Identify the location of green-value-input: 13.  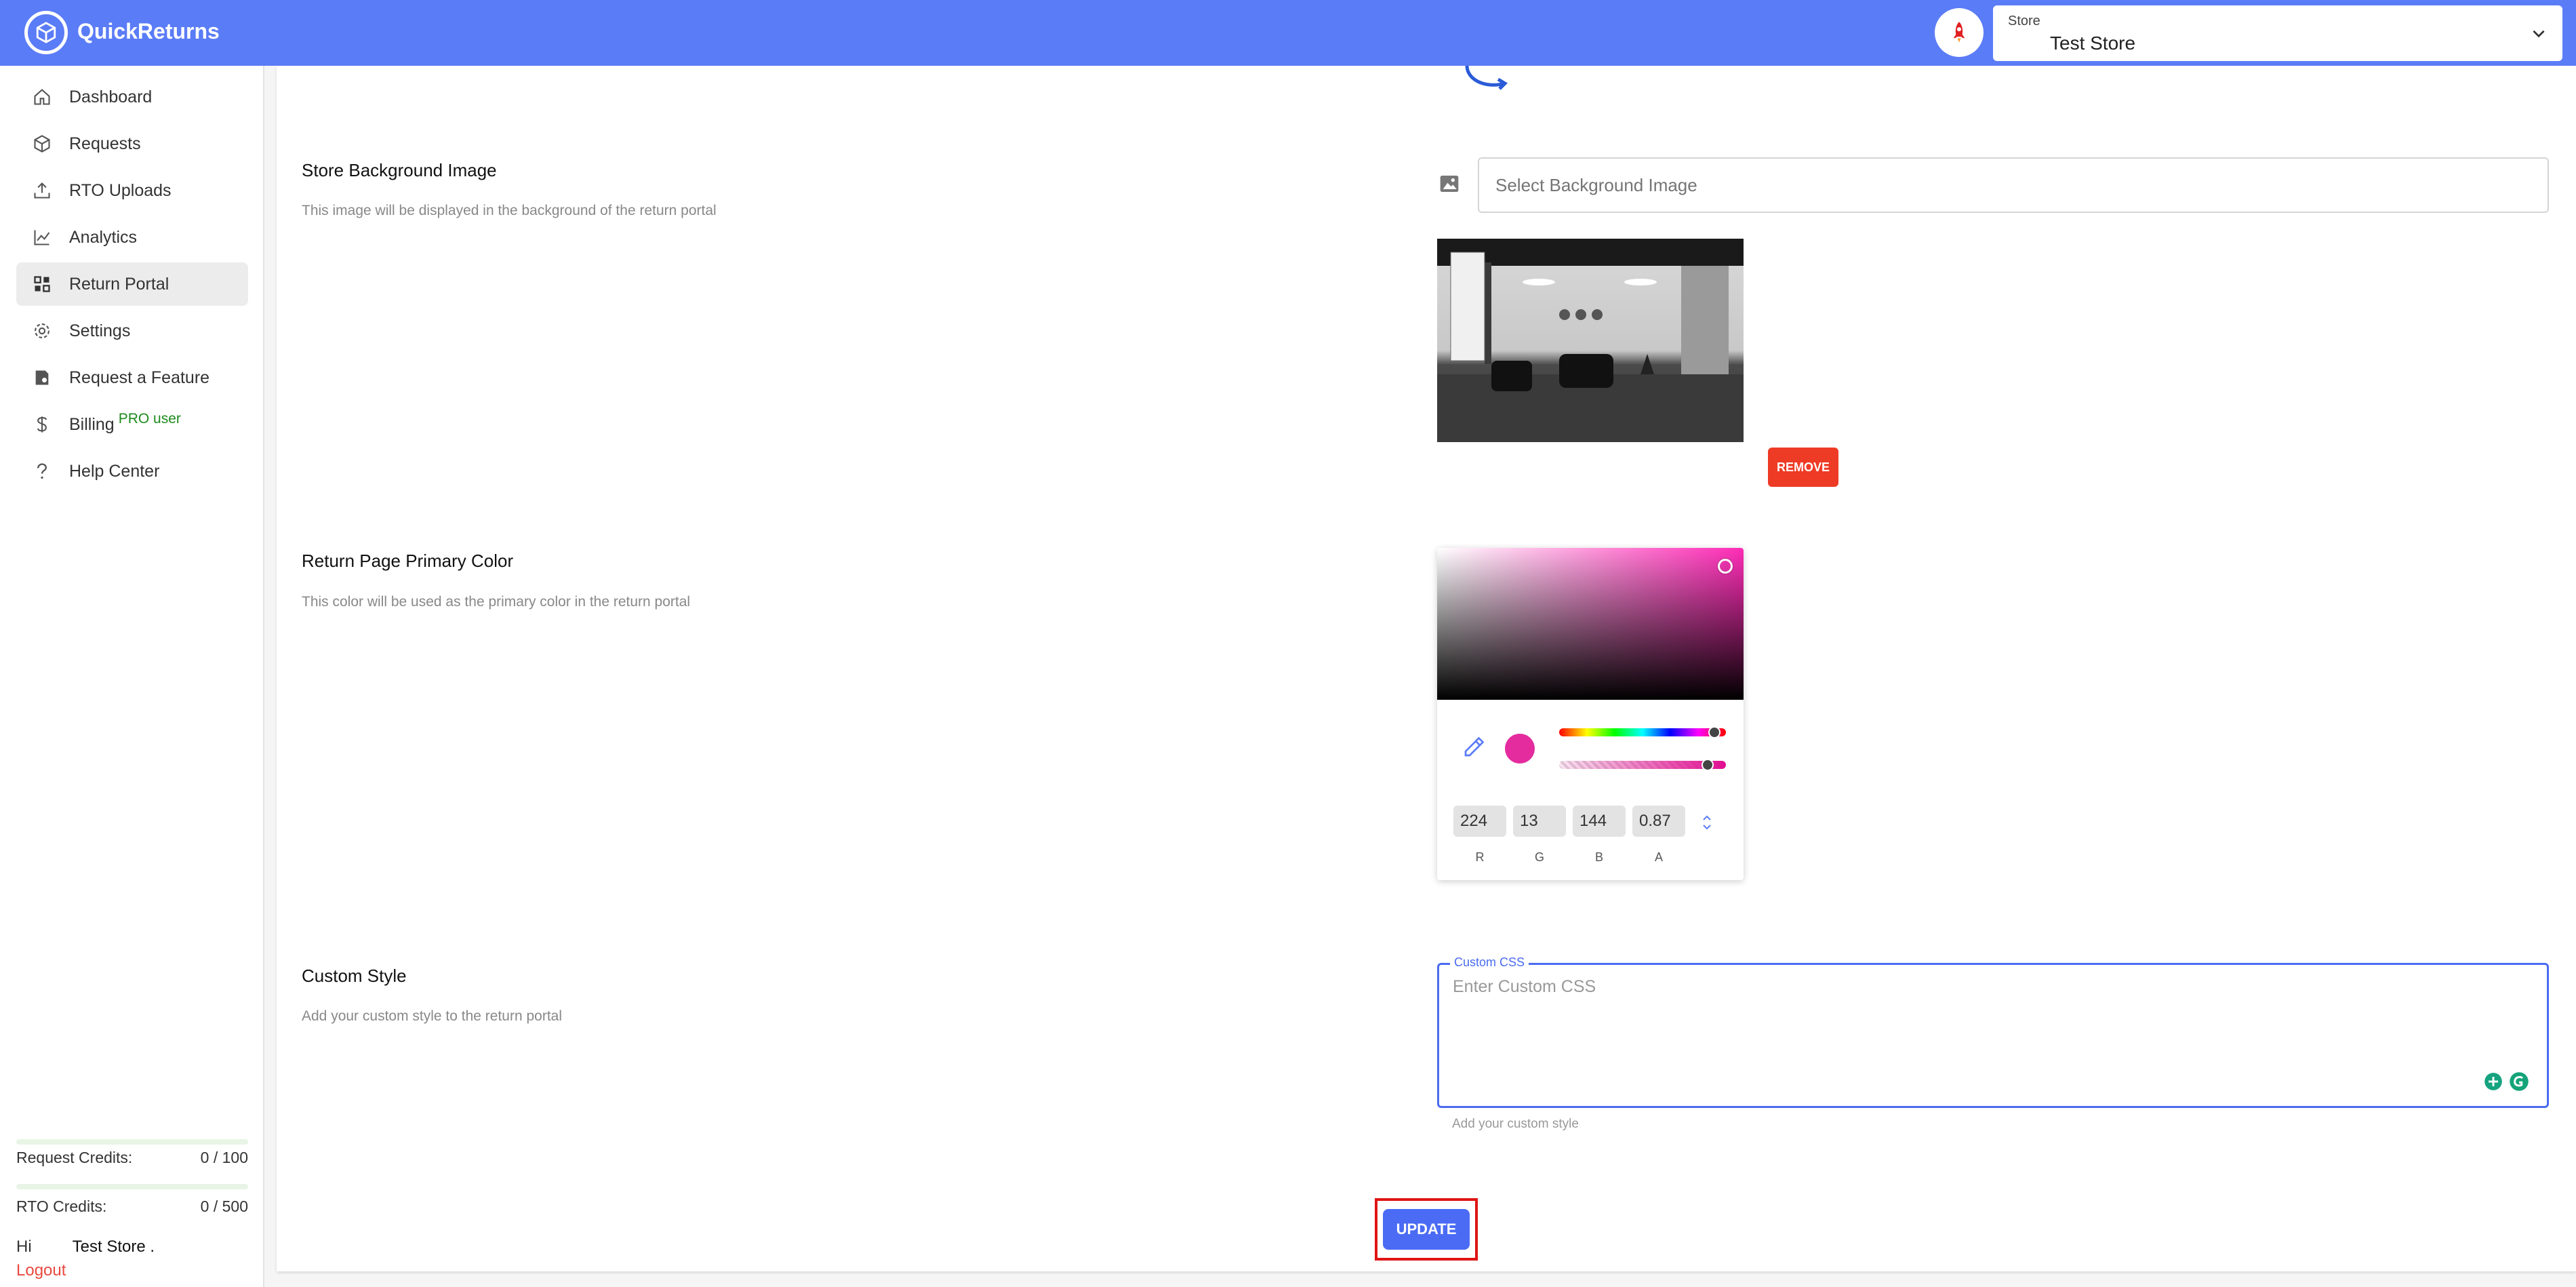
(1539, 822).